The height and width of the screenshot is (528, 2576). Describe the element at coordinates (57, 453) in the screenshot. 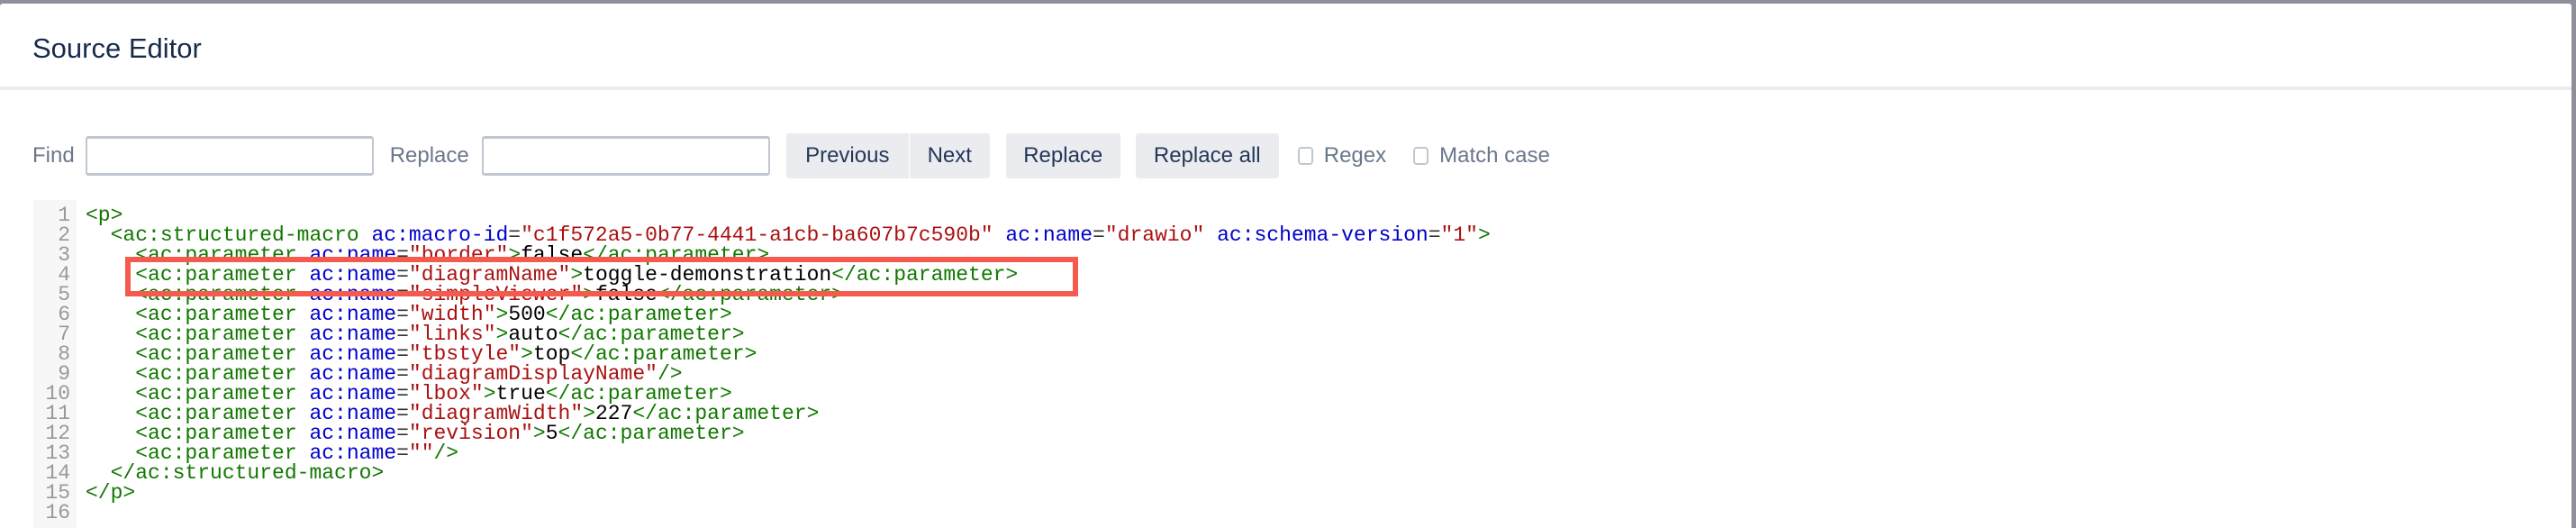

I see `line-number: 13` at that location.